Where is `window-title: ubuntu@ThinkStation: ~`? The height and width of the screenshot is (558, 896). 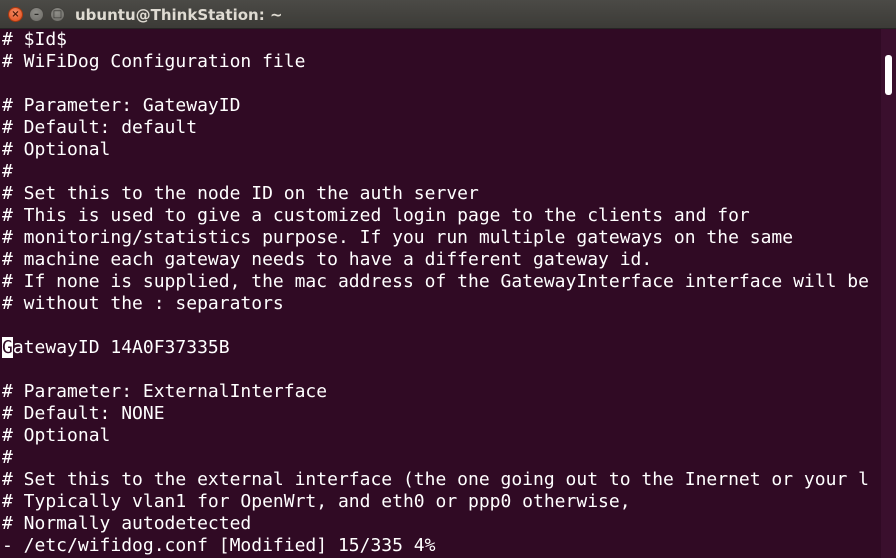 window-title: ubuntu@ThinkStation: ~ is located at coordinates (179, 15).